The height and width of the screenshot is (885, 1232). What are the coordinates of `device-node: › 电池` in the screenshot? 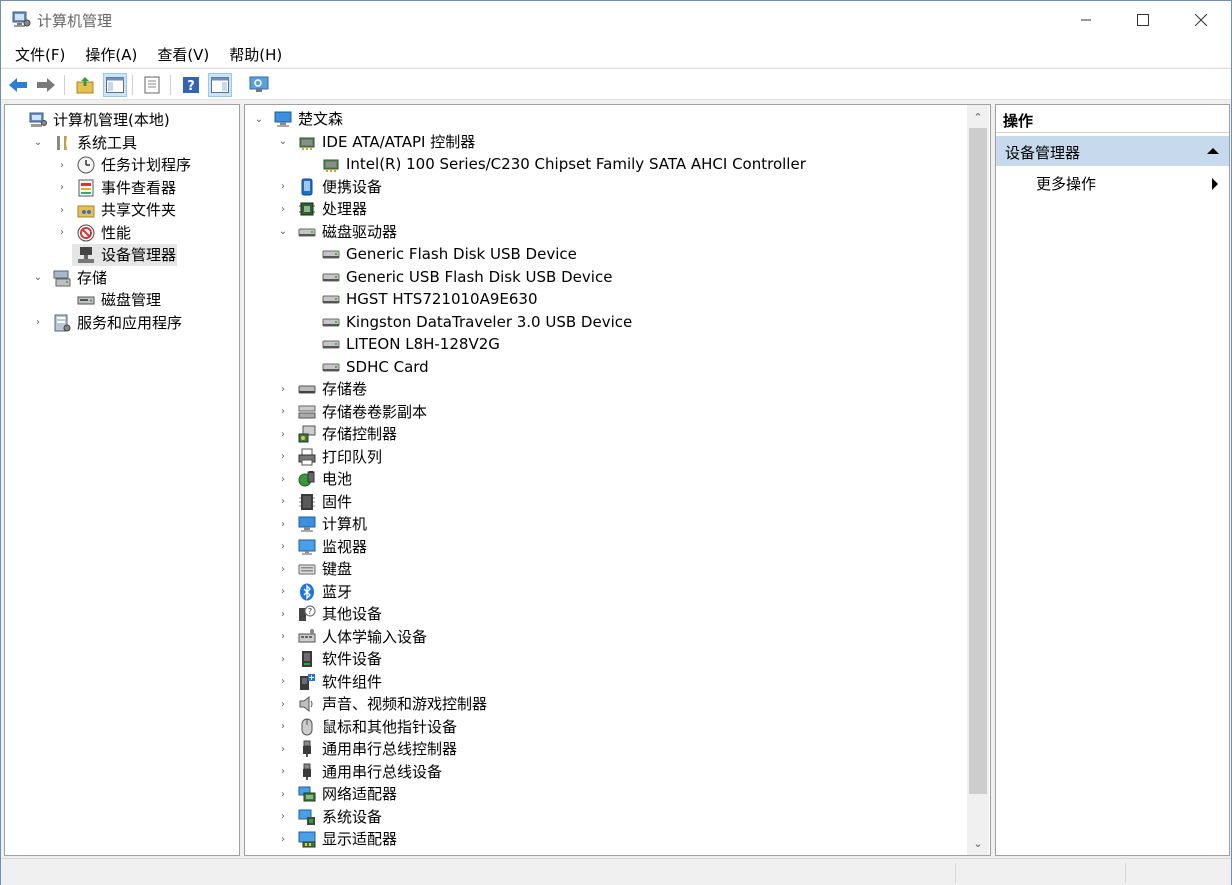 It's located at (605, 479).